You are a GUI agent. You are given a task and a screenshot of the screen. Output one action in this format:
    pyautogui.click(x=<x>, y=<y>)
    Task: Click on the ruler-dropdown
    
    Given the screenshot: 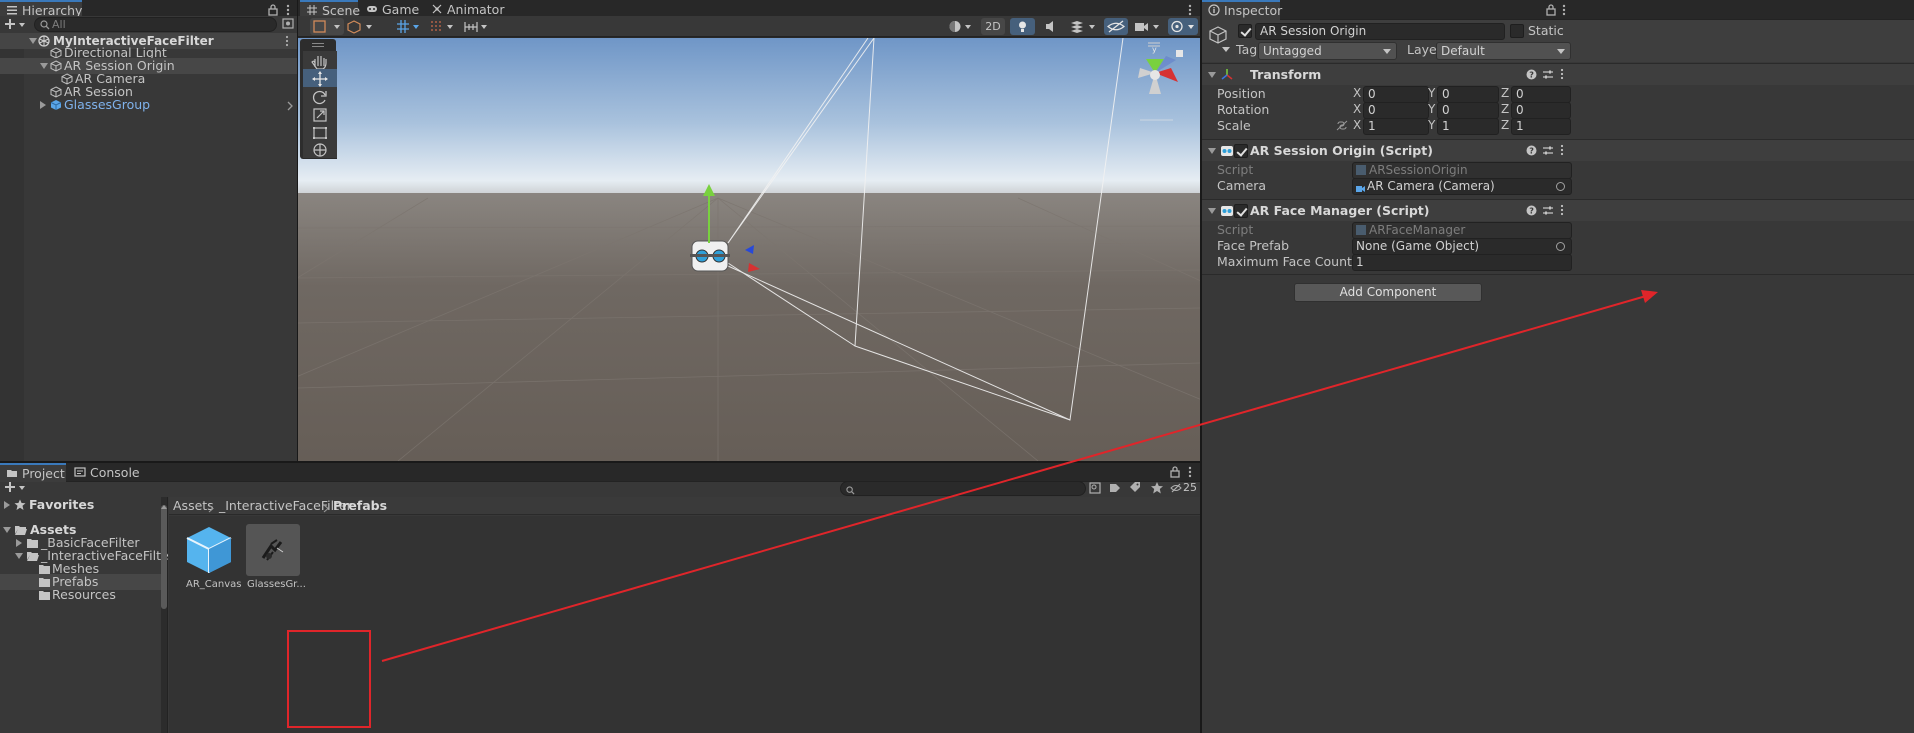 What is the action you would take?
    pyautogui.click(x=477, y=26)
    